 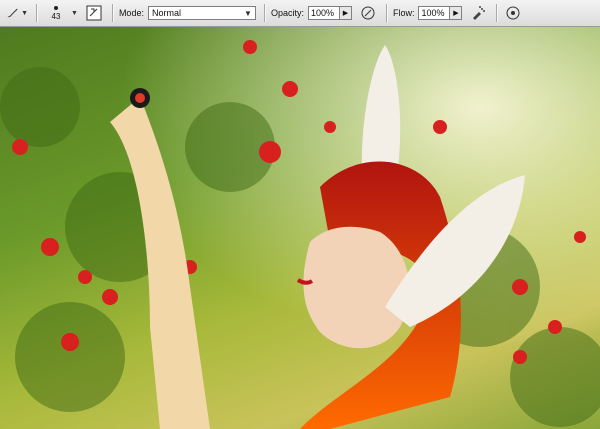 I want to click on airbrush-icon, so click(x=479, y=13).